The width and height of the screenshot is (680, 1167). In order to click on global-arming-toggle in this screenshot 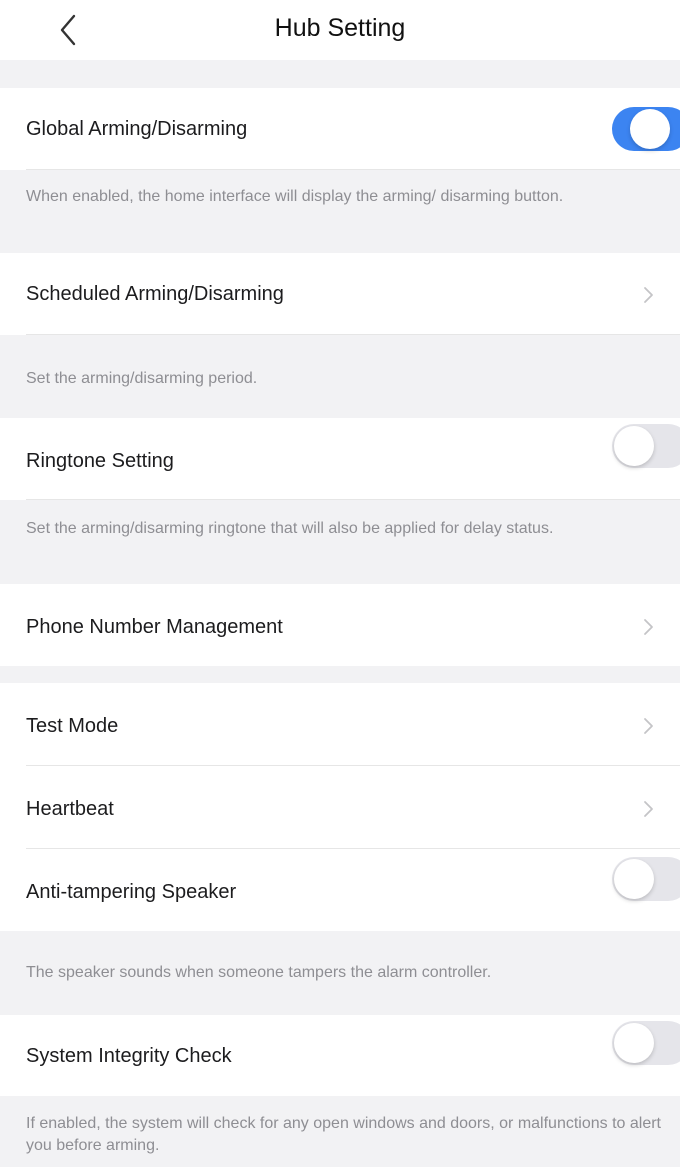, I will do `click(646, 129)`.